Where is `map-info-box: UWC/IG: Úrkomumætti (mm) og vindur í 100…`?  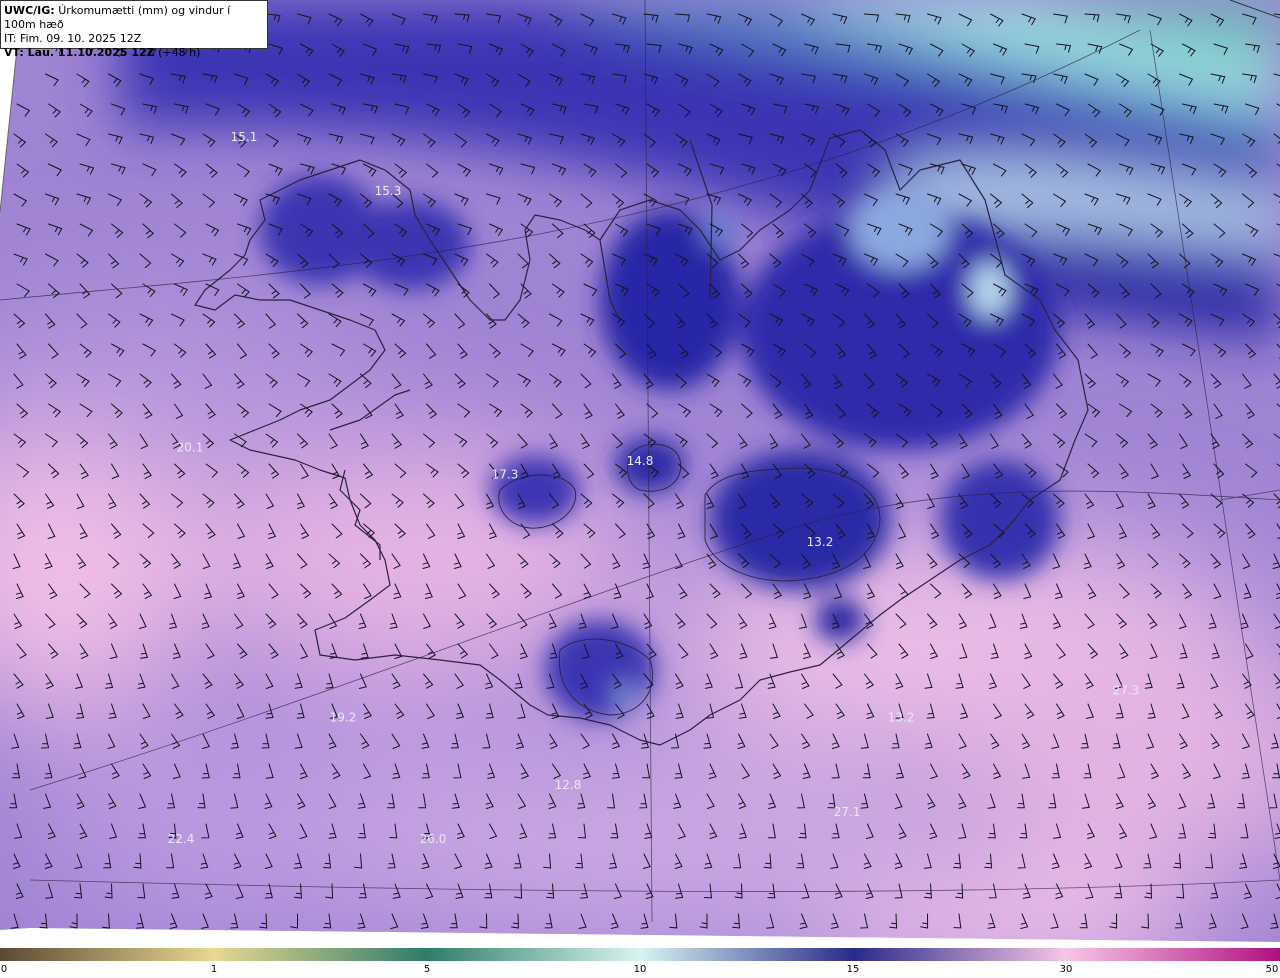
map-info-box: UWC/IG: Úrkomumætti (mm) og vindur í 100… is located at coordinates (134, 29).